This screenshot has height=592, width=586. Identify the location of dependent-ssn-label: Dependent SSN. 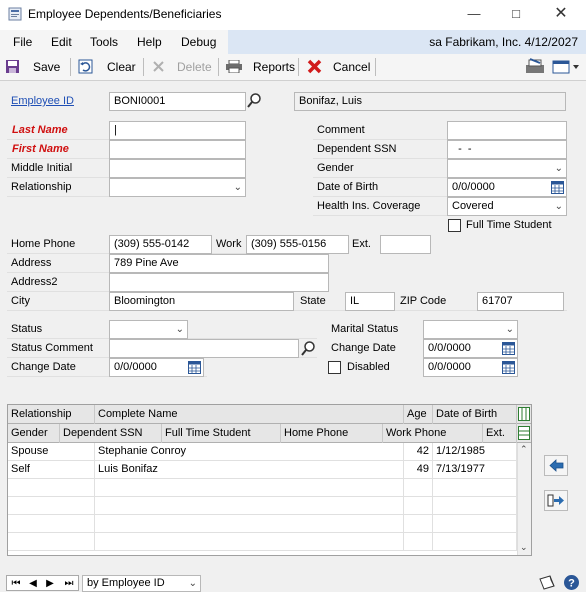
(357, 149).